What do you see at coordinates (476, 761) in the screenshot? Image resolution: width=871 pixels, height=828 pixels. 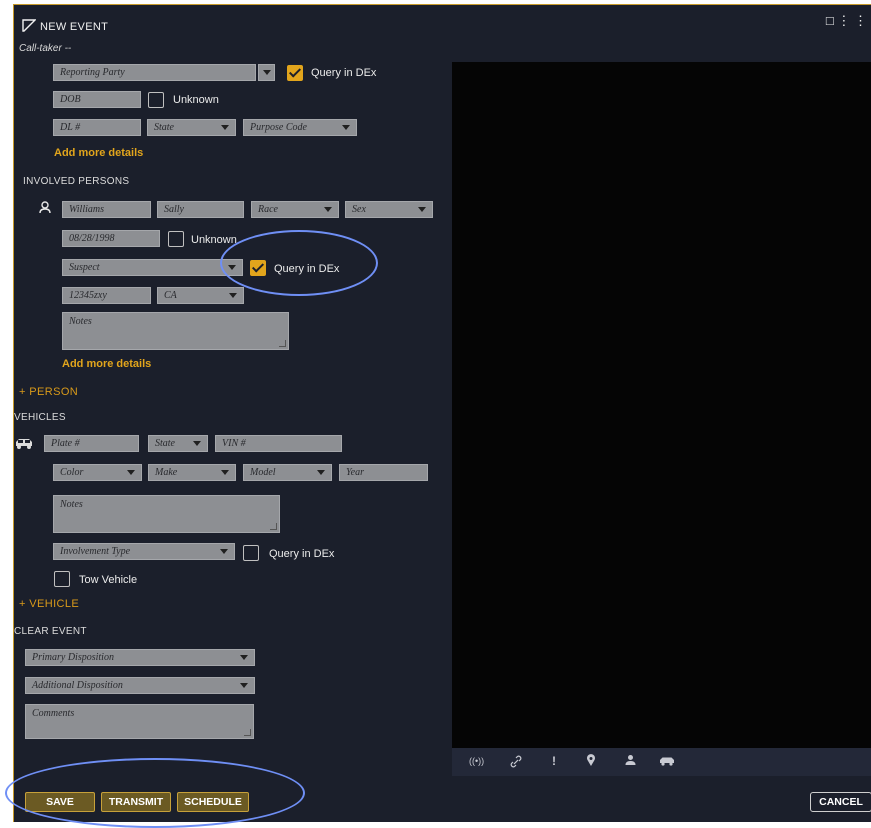 I see `radio-icon: ((•))` at bounding box center [476, 761].